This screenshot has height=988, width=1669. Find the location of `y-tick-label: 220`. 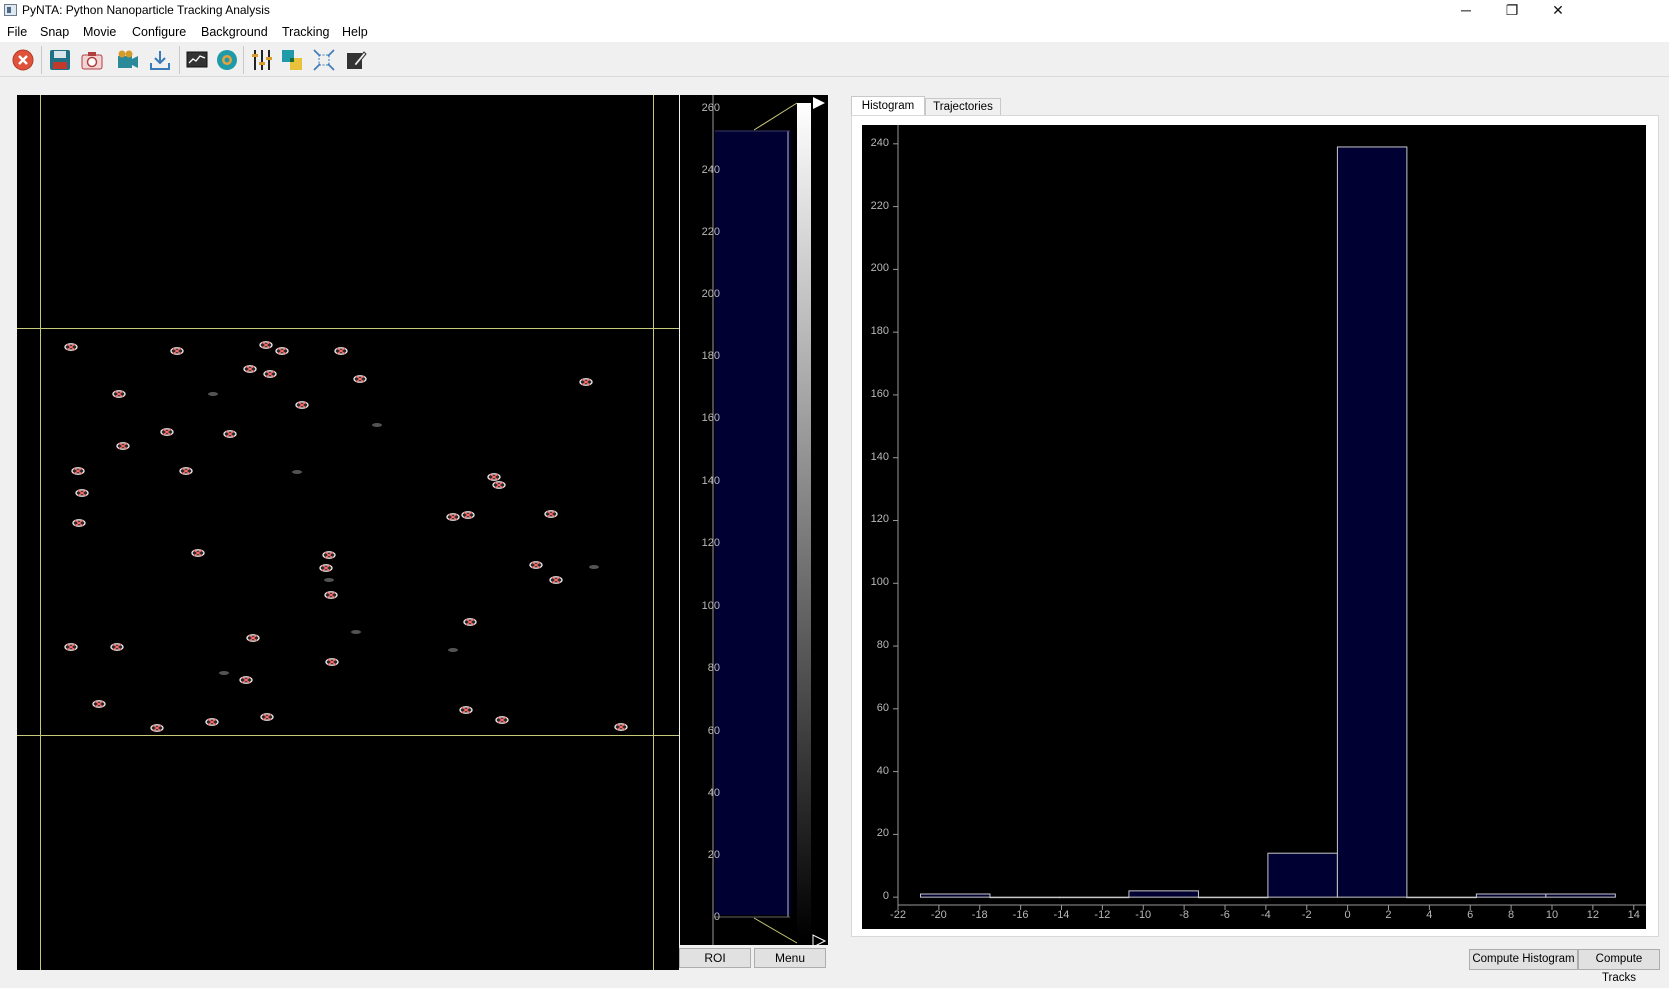

y-tick-label: 220 is located at coordinates (879, 205).